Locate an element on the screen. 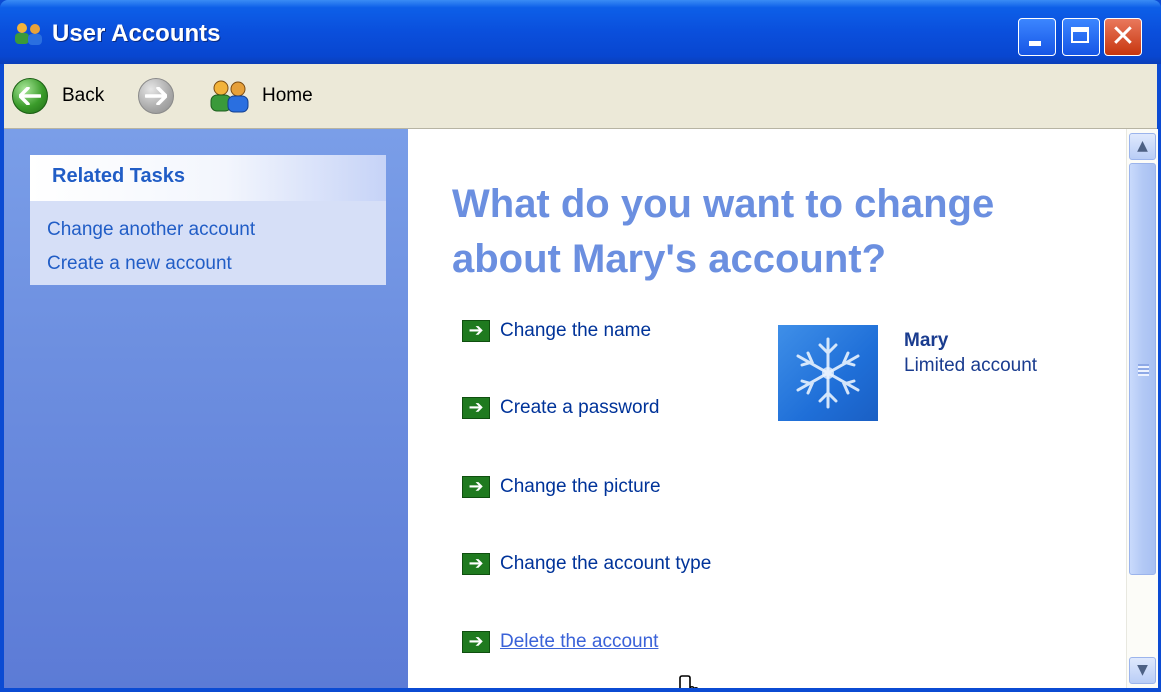  change-picture-link: ➔ Change the picture is located at coordinates (561, 487).